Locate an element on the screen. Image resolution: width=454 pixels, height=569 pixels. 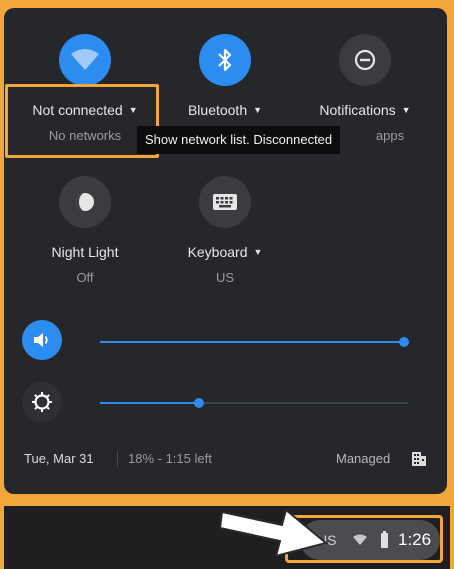
night-light-status: Off is located at coordinates (85, 277).